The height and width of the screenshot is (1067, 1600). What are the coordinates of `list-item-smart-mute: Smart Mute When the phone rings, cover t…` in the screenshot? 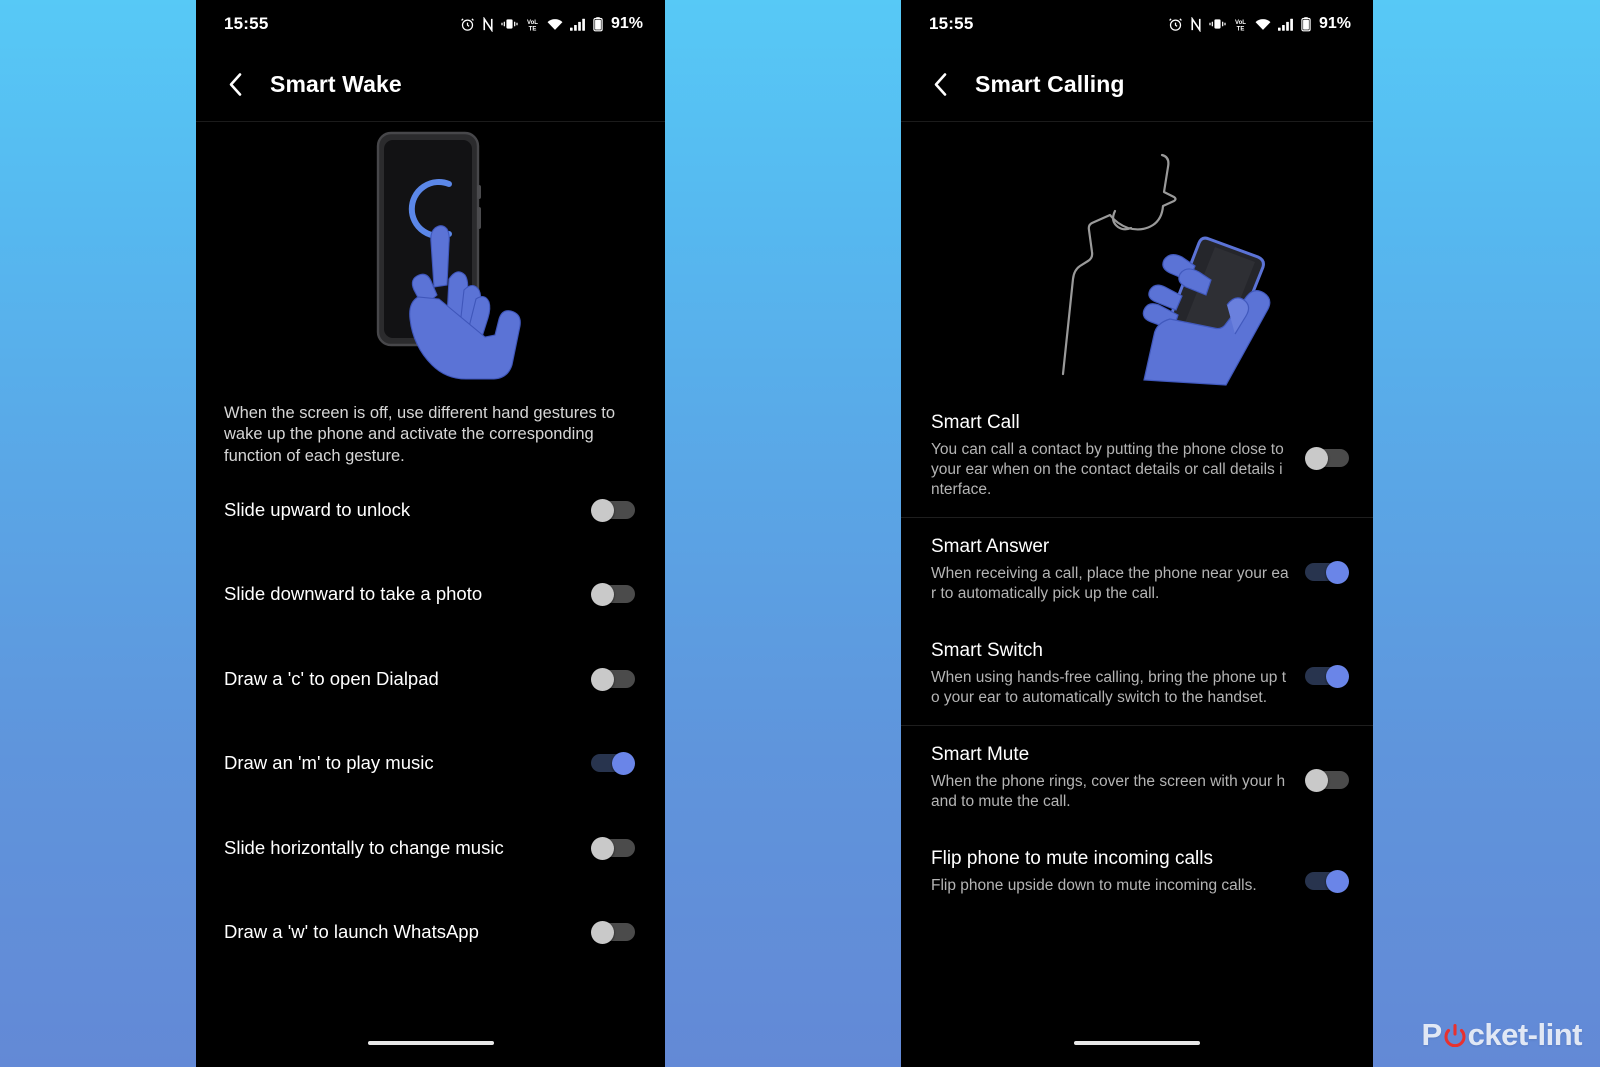 It's located at (1137, 778).